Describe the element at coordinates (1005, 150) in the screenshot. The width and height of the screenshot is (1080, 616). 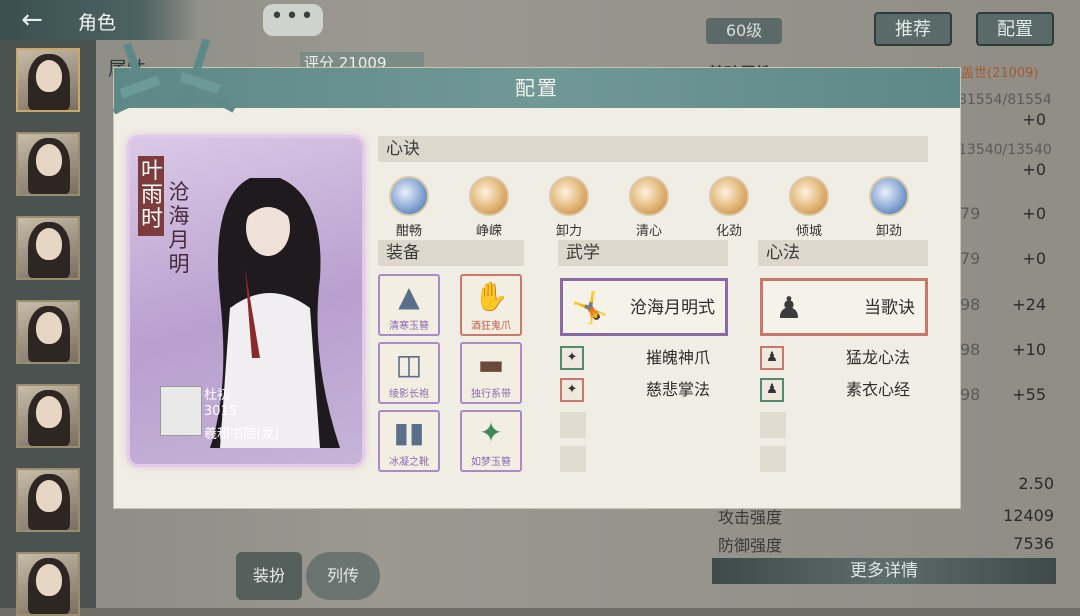
I see `attr-gray-2: 13540/13540` at that location.